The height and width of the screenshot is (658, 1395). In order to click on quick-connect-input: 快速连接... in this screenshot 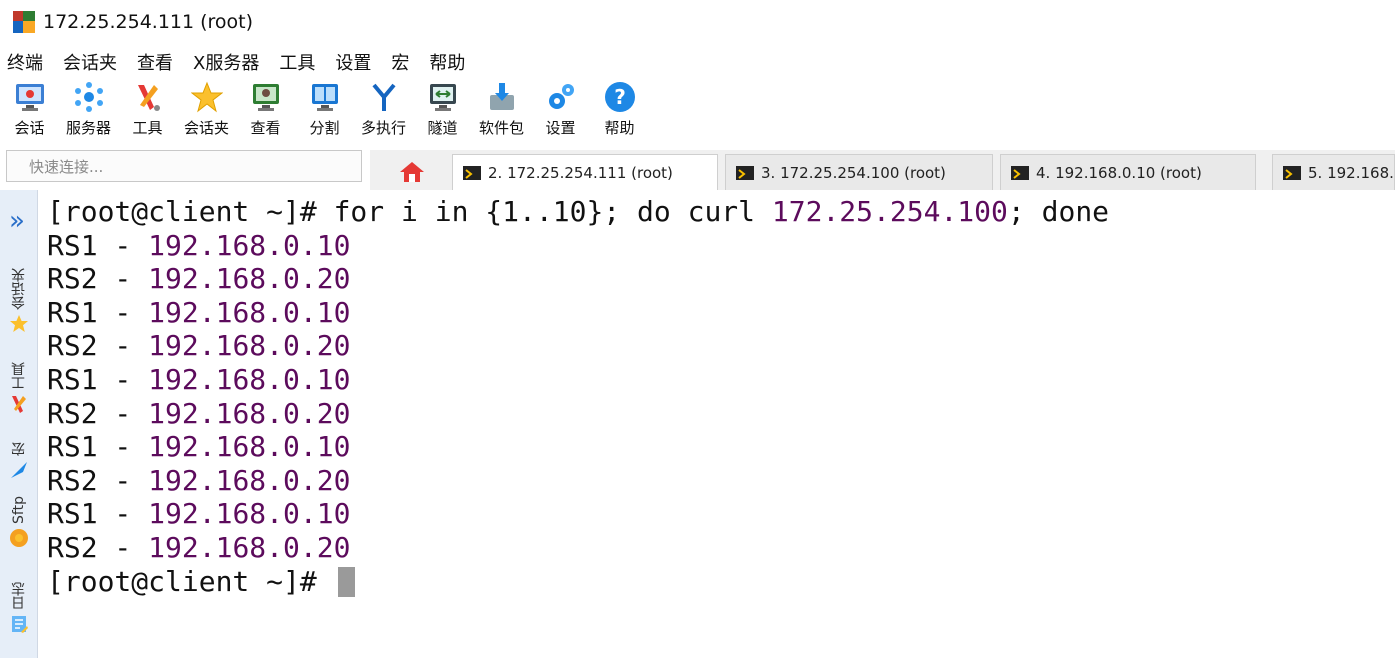, I will do `click(184, 166)`.